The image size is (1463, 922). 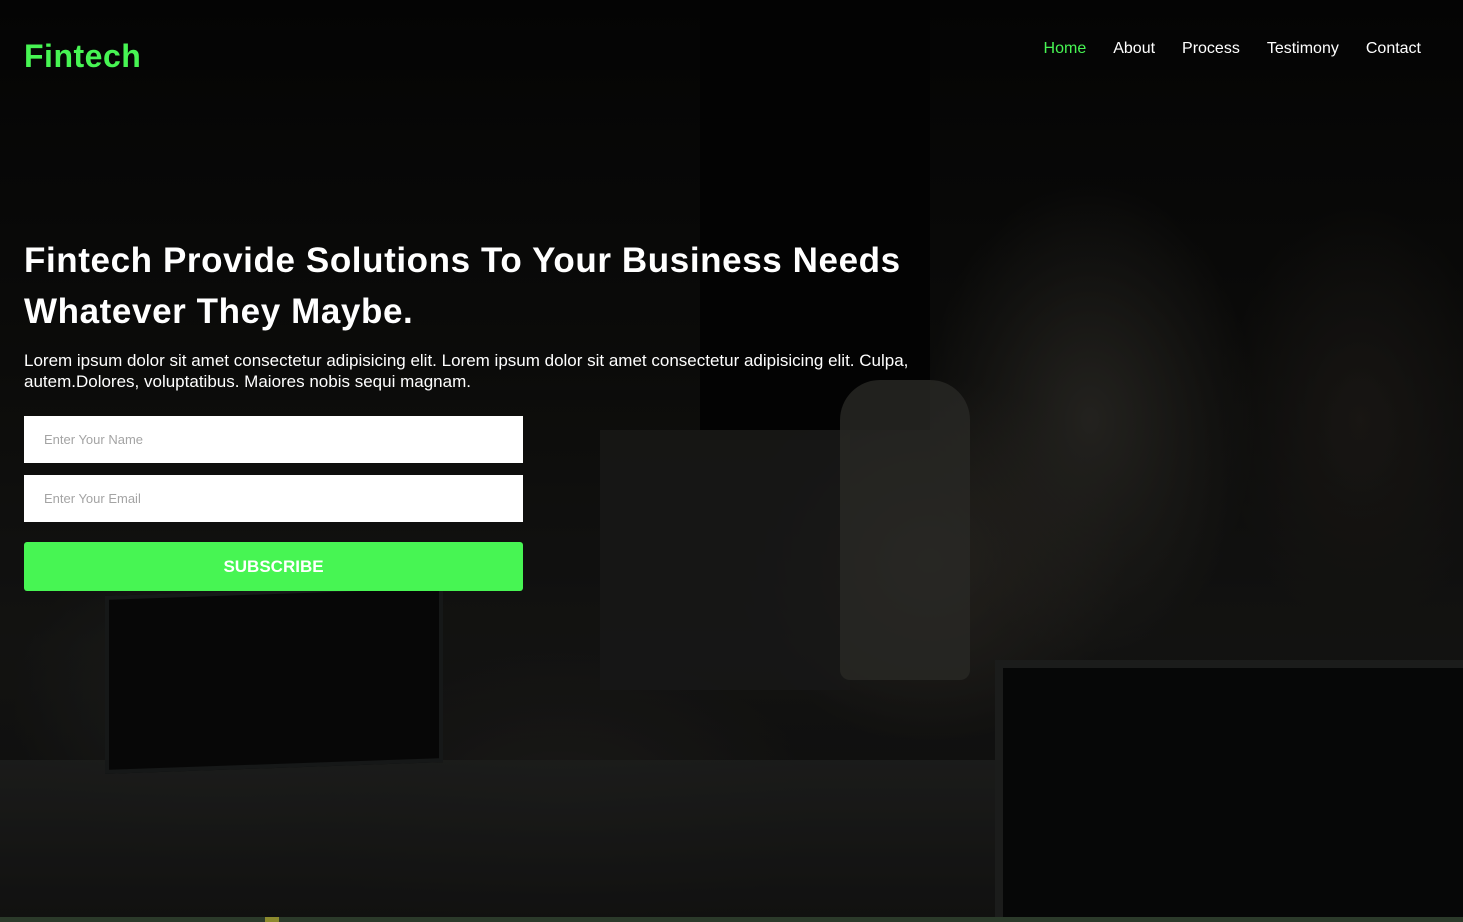 I want to click on nav-item-process: Process, so click(x=1211, y=49).